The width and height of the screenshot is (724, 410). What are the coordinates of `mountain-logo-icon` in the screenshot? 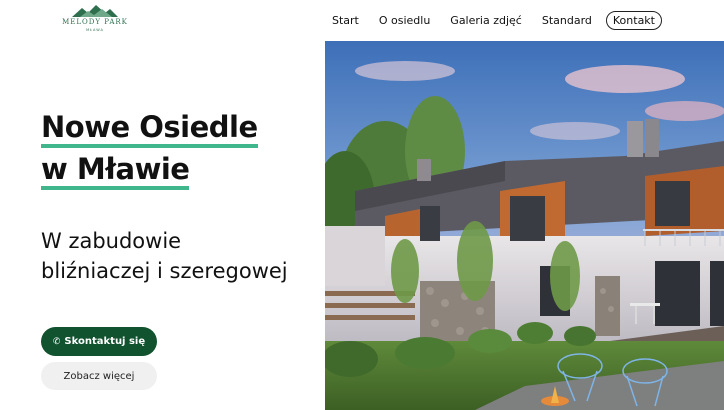 It's located at (95, 11).